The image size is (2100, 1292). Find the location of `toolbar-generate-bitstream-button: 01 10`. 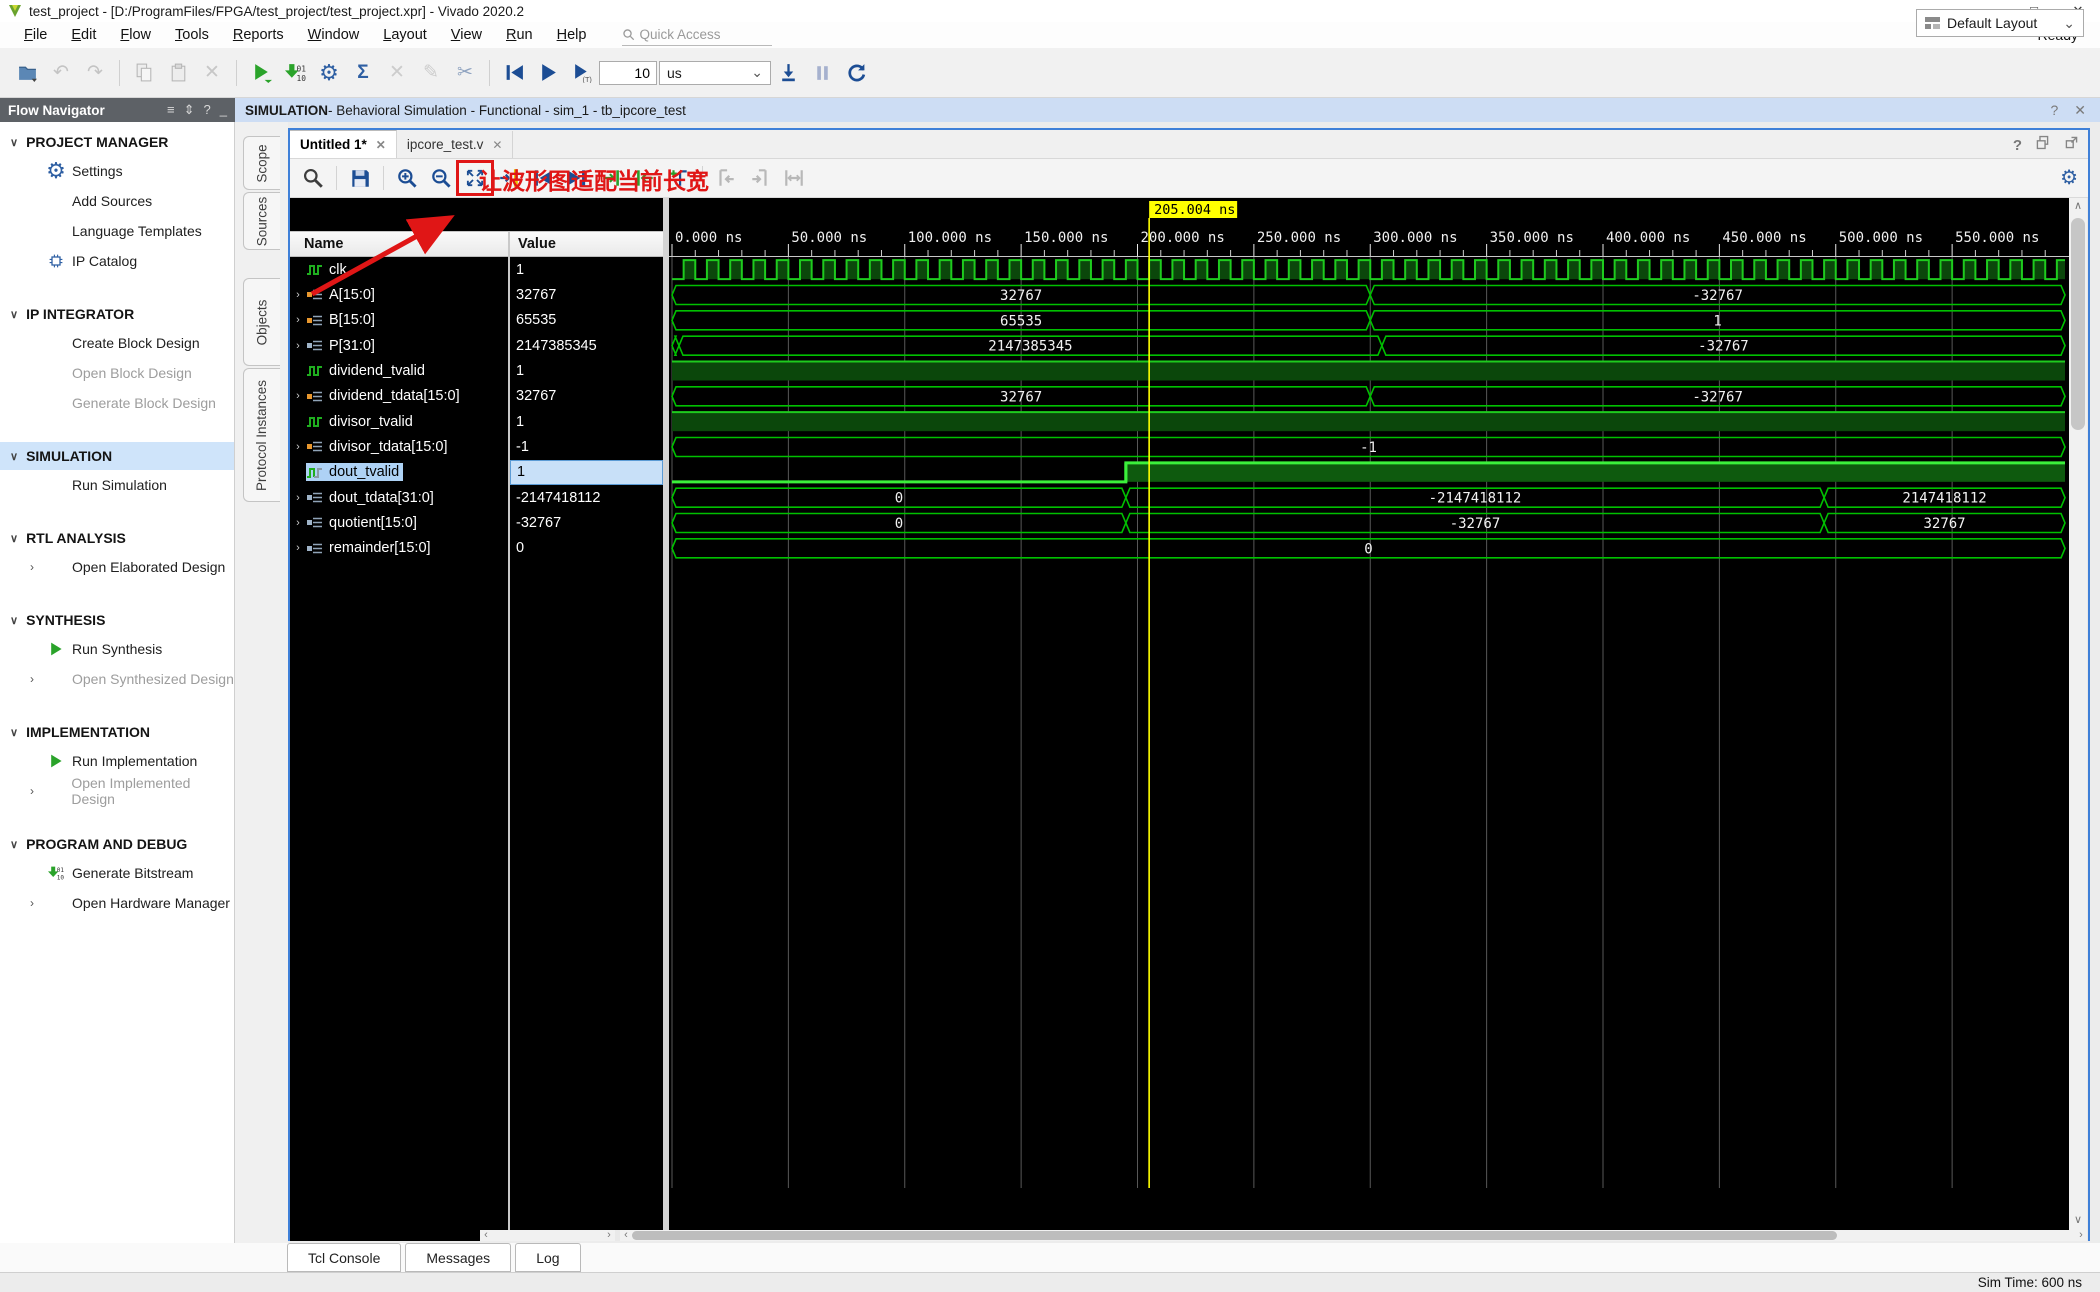

toolbar-generate-bitstream-button: 01 10 is located at coordinates (295, 73).